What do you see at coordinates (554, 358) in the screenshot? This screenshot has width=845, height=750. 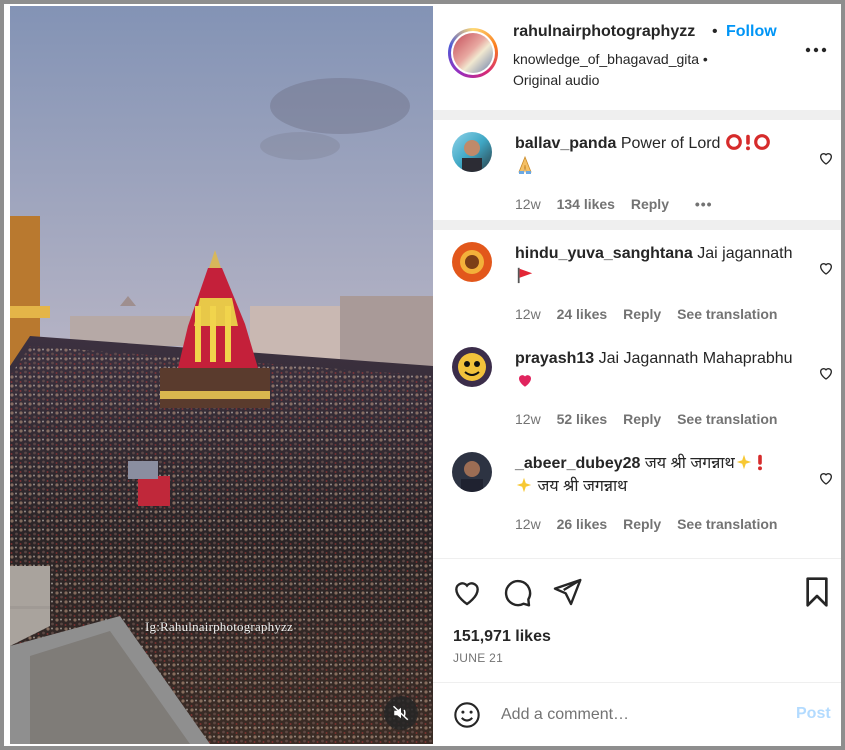 I see `comment-username: prayash13` at bounding box center [554, 358].